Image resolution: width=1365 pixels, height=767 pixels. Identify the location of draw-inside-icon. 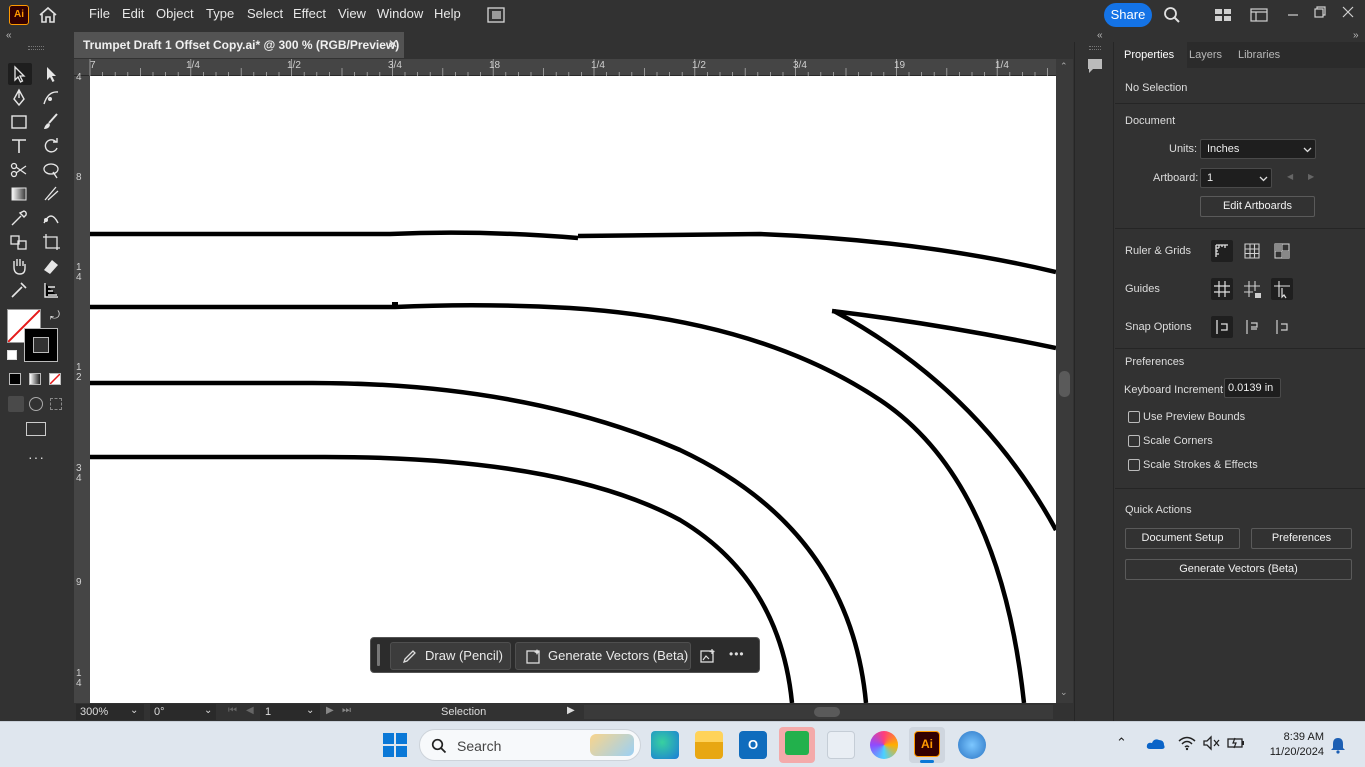
(56, 404).